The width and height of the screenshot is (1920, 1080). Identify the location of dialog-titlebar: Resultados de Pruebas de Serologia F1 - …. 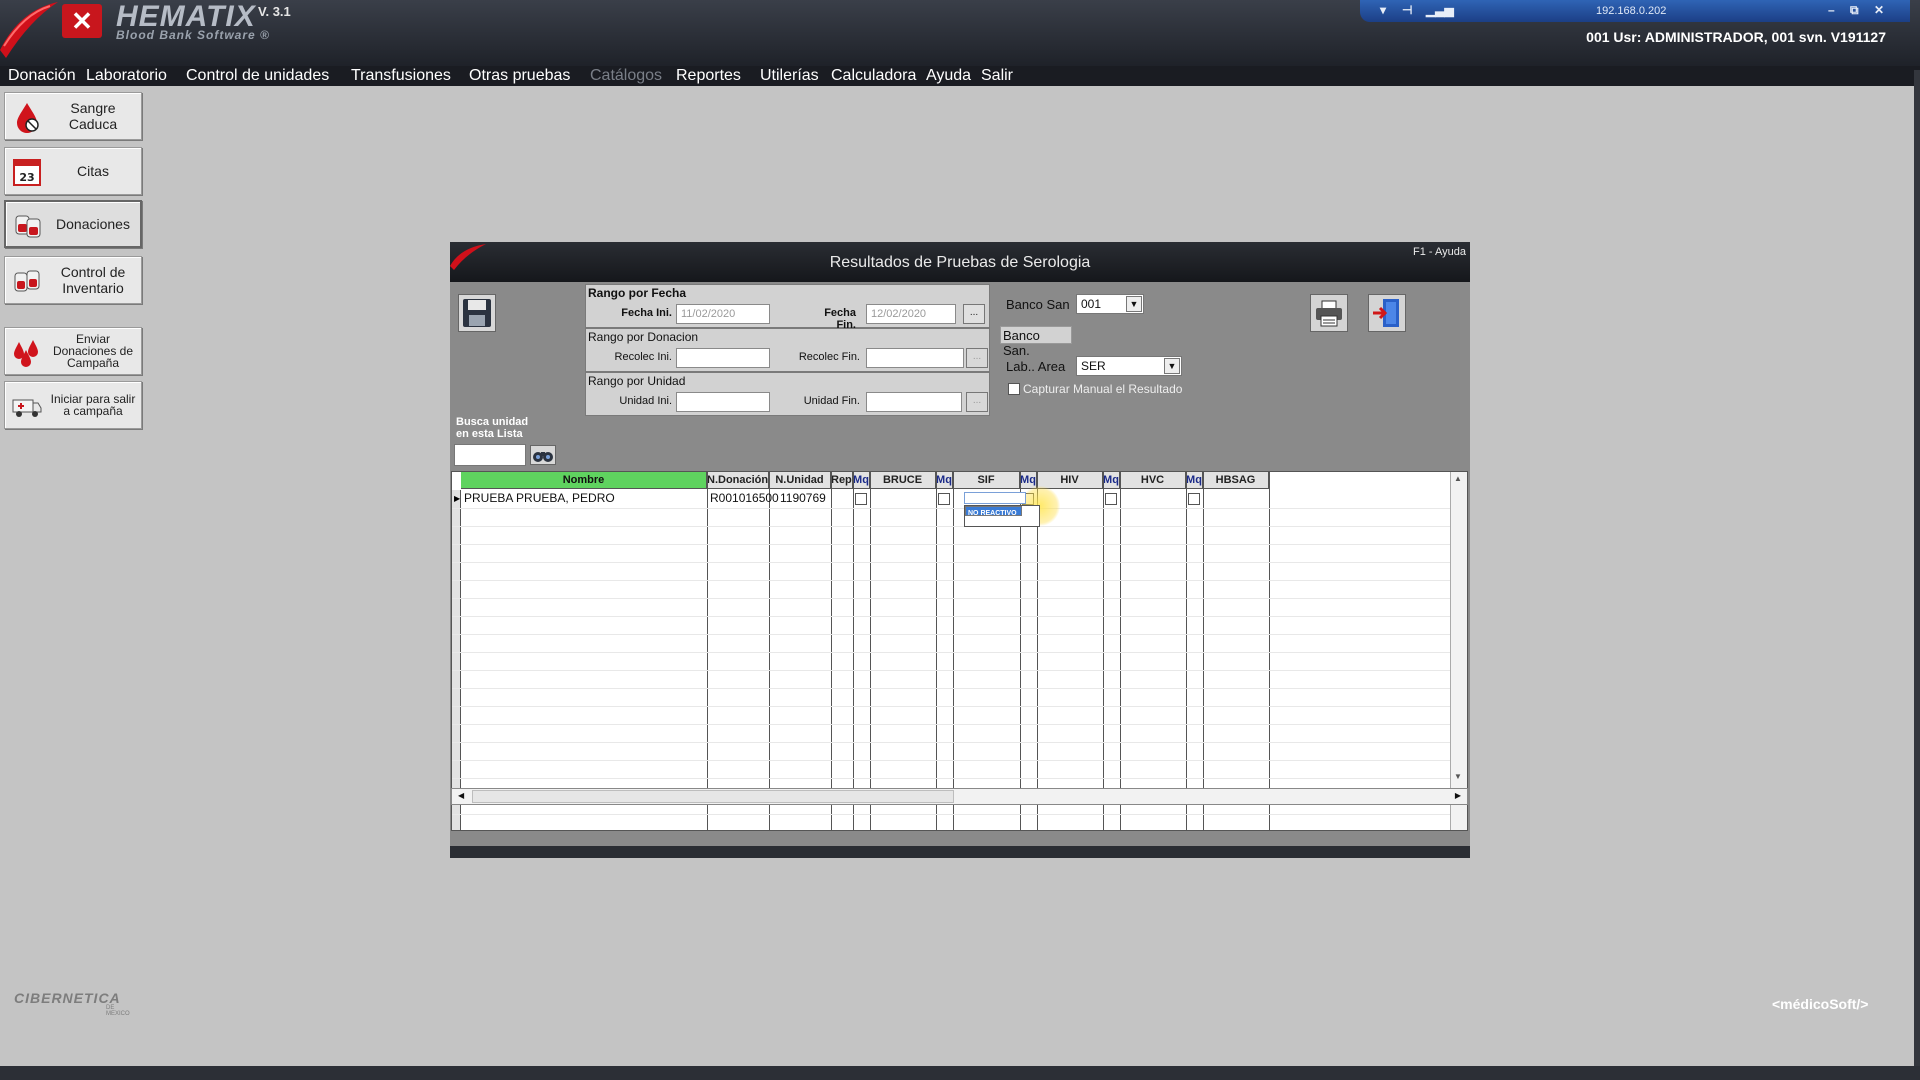
(960, 262).